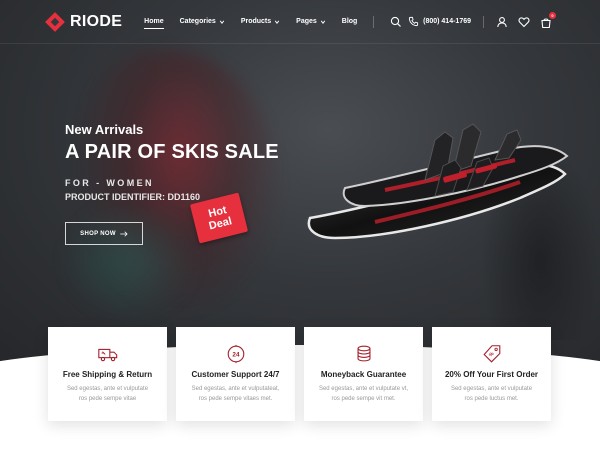 The width and height of the screenshot is (600, 450). What do you see at coordinates (235, 389) in the screenshot?
I see `feature-desc-line: Sed egestas, ante et vulputateat,` at bounding box center [235, 389].